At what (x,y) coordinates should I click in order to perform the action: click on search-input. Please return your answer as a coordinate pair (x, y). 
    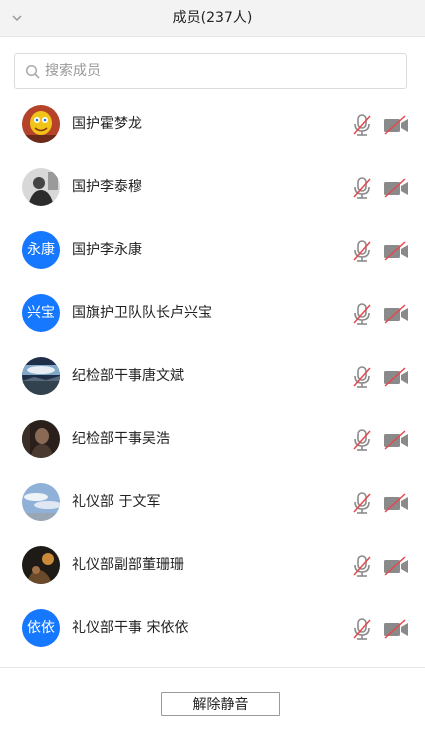
    Looking at the image, I should click on (222, 71).